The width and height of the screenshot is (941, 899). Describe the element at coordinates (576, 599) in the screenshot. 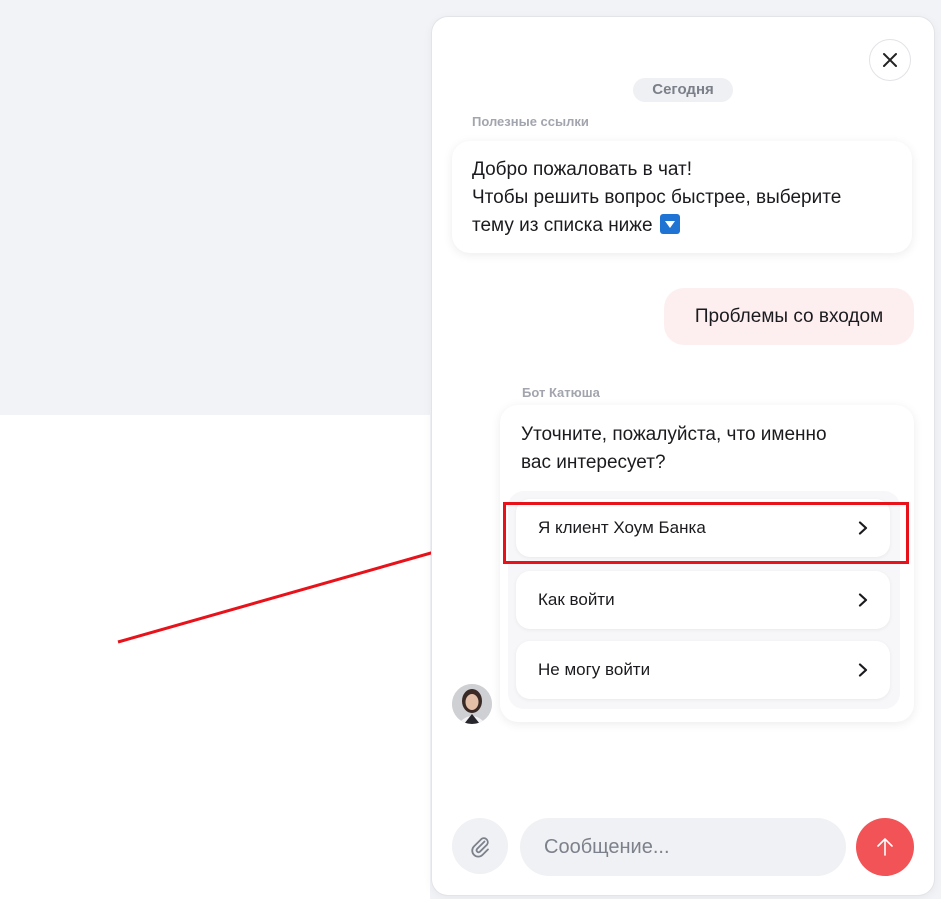

I see `option-label: Как войти` at that location.